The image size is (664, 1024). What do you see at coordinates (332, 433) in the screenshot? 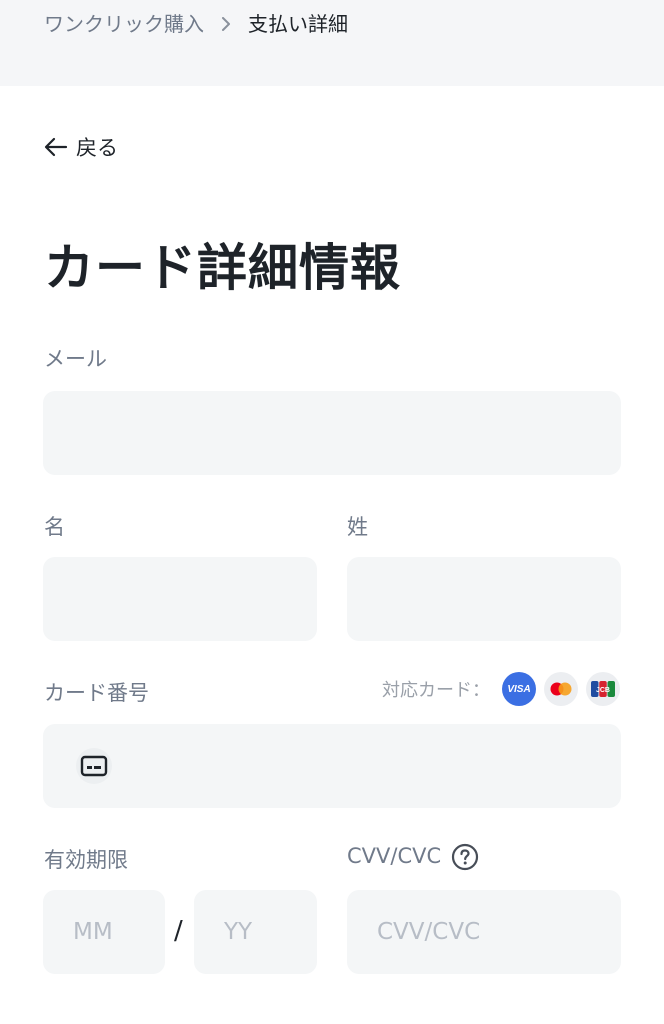
I see `email-field` at bounding box center [332, 433].